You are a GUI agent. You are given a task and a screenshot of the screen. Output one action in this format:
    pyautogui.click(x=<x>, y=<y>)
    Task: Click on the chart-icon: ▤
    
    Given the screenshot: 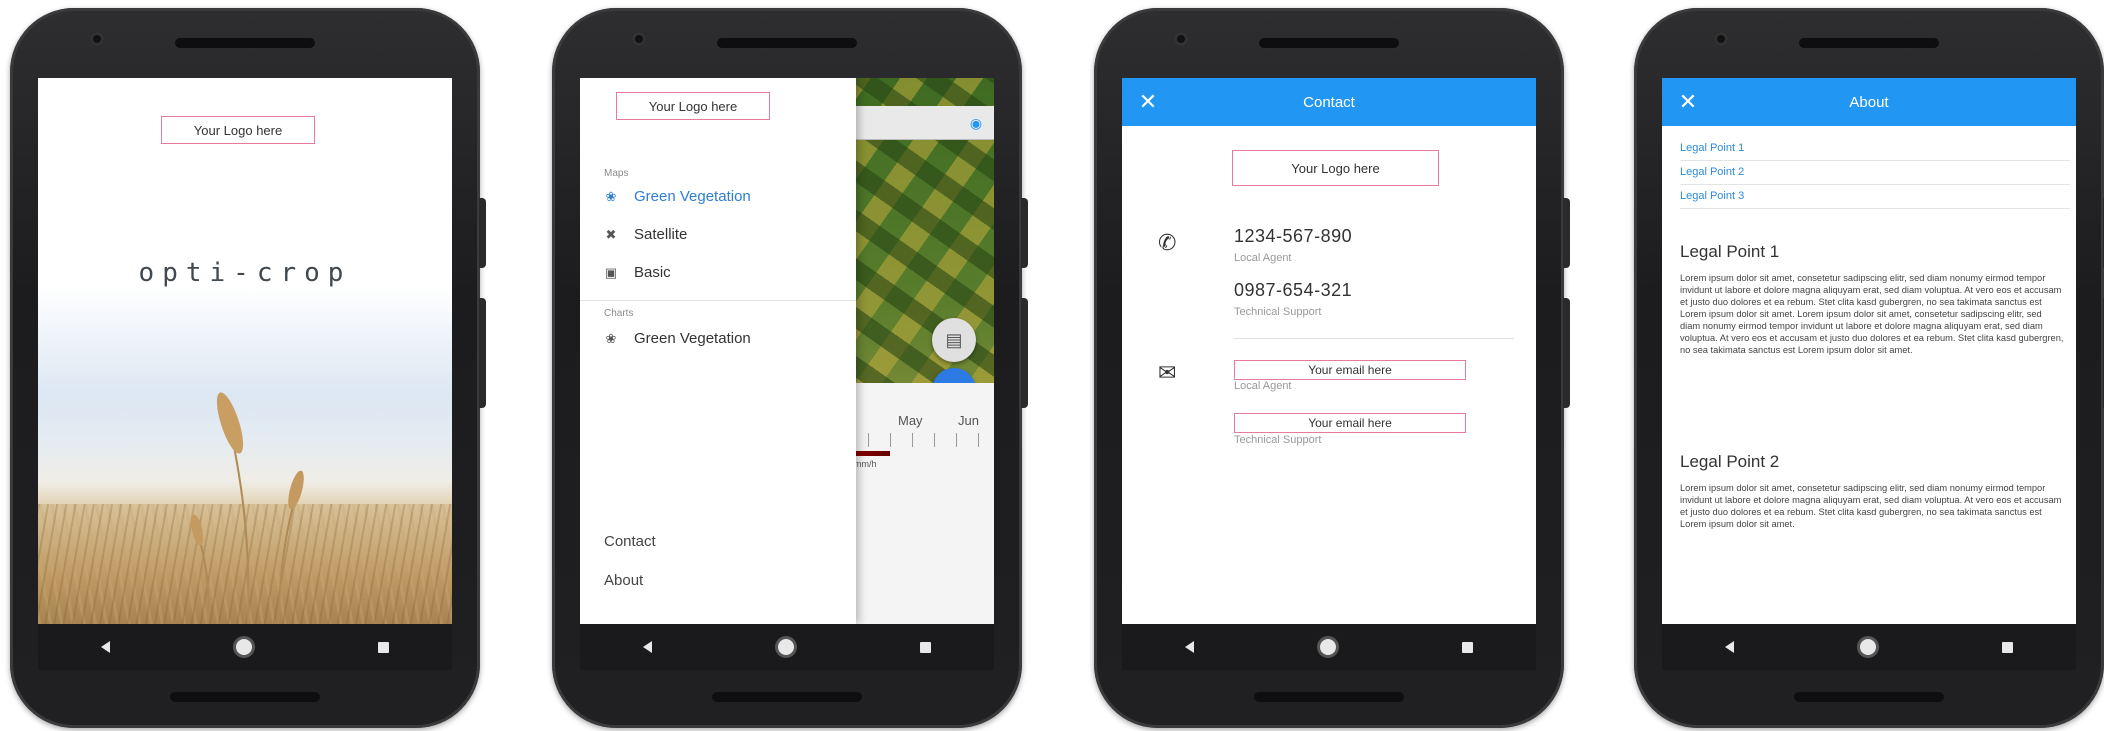 What is the action you would take?
    pyautogui.click(x=954, y=339)
    